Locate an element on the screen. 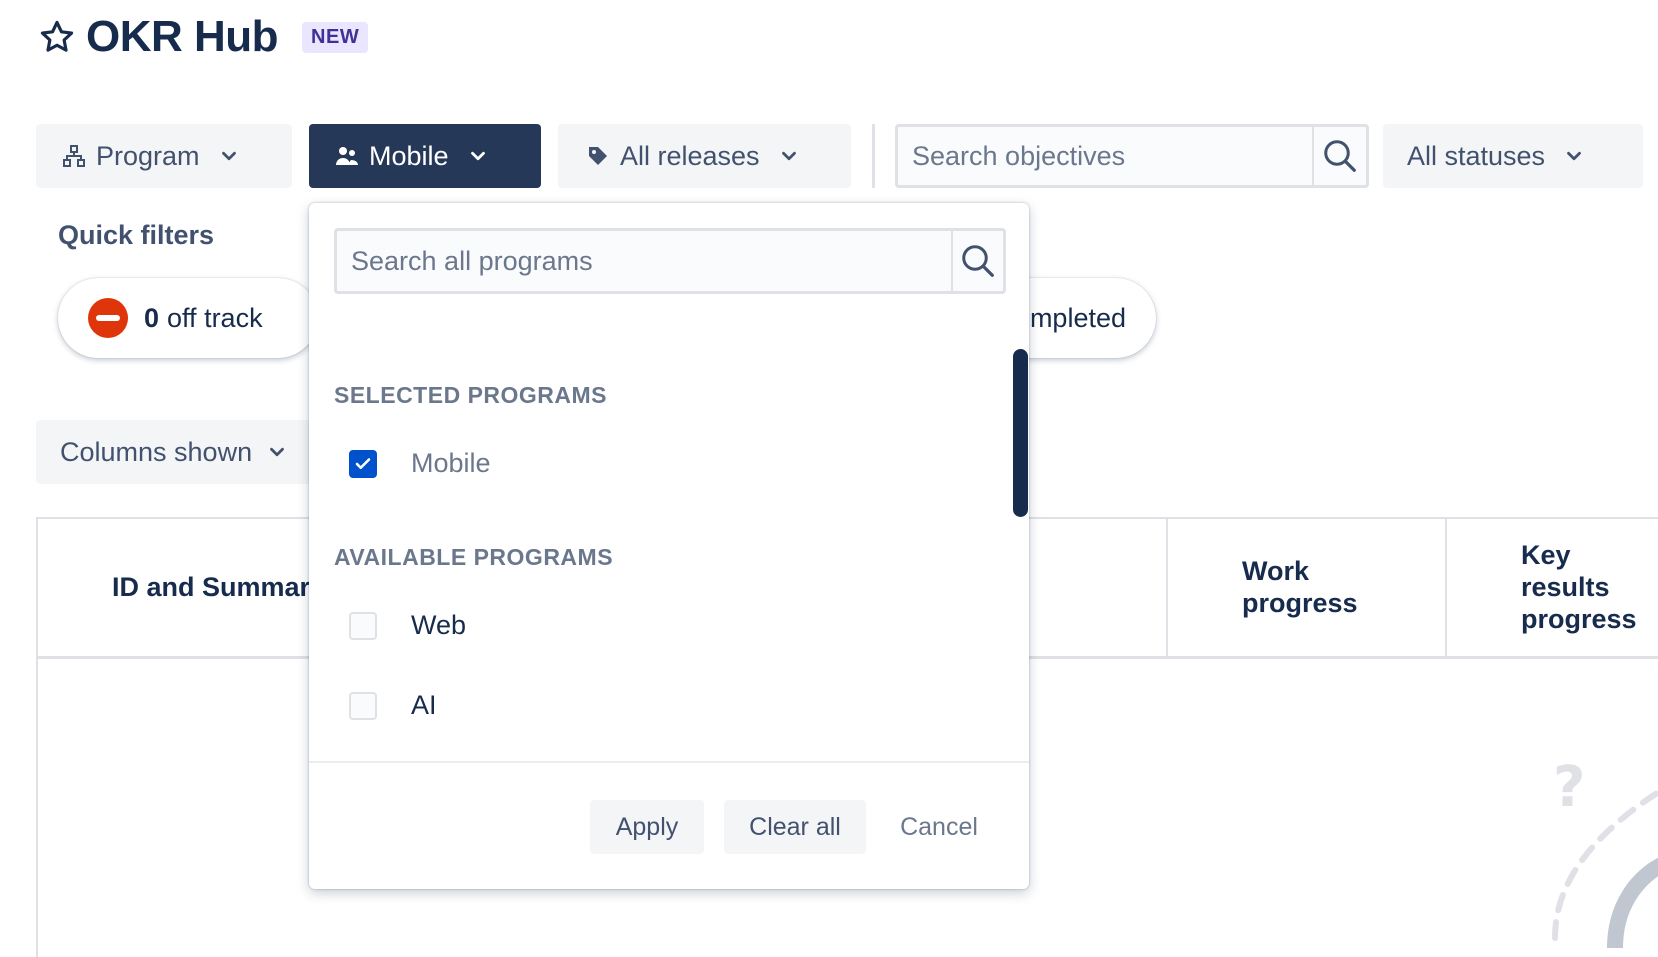 This screenshot has height=957, width=1658. checkmark-icon is located at coordinates (363, 463).